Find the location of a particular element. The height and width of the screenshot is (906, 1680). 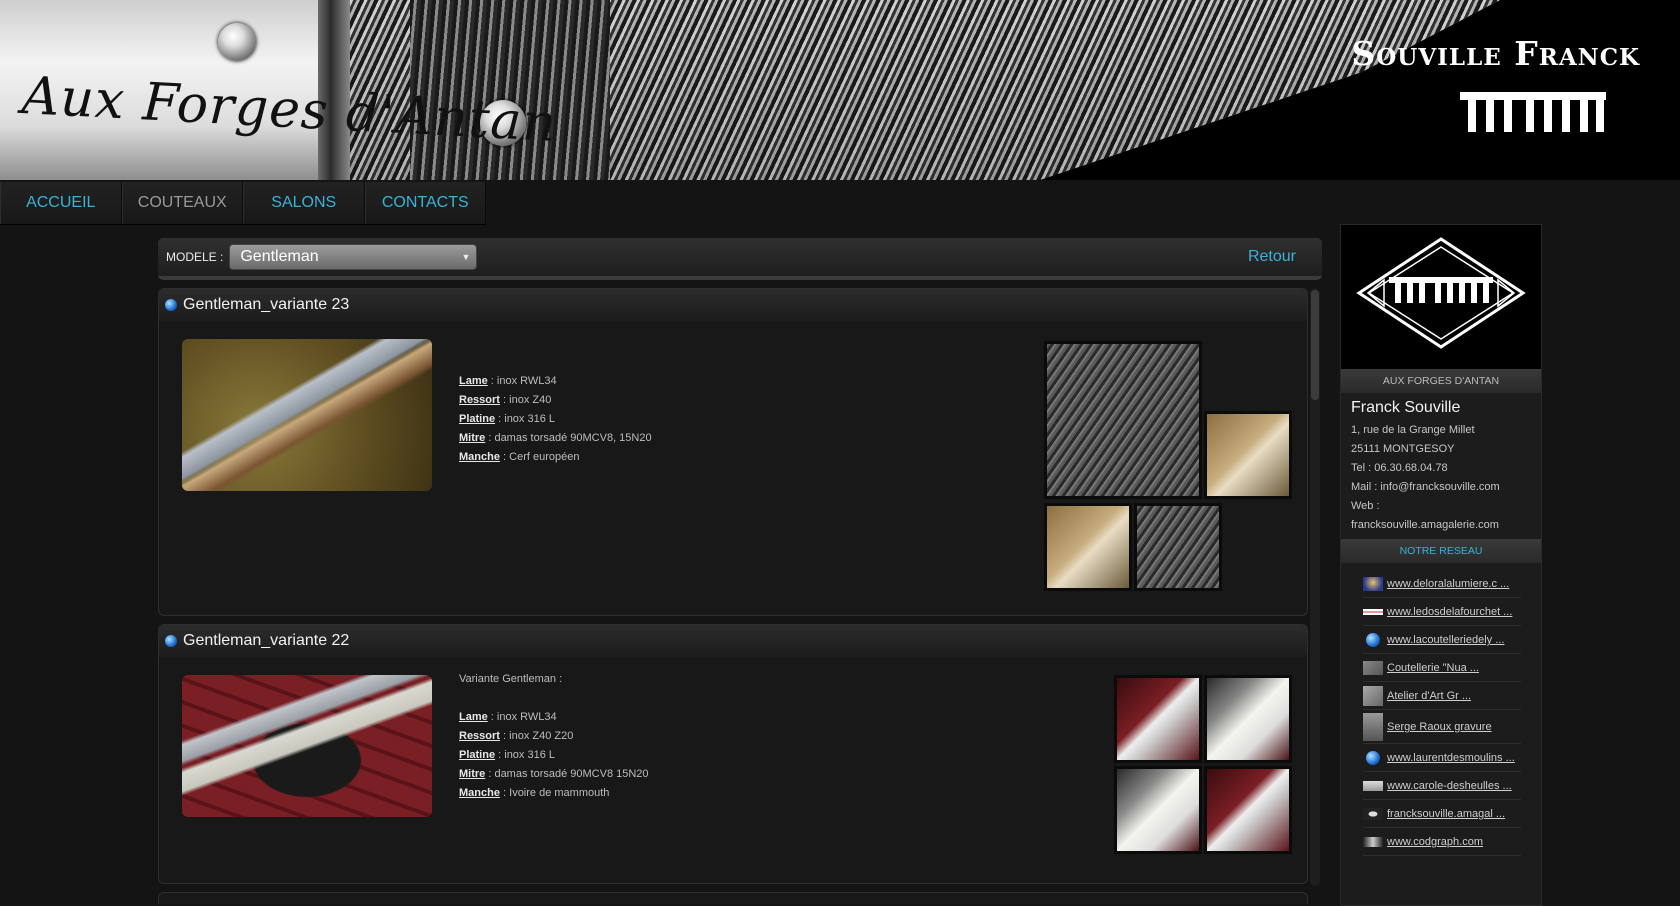

product-header: Gentleman_variante 23 is located at coordinates (733, 305).